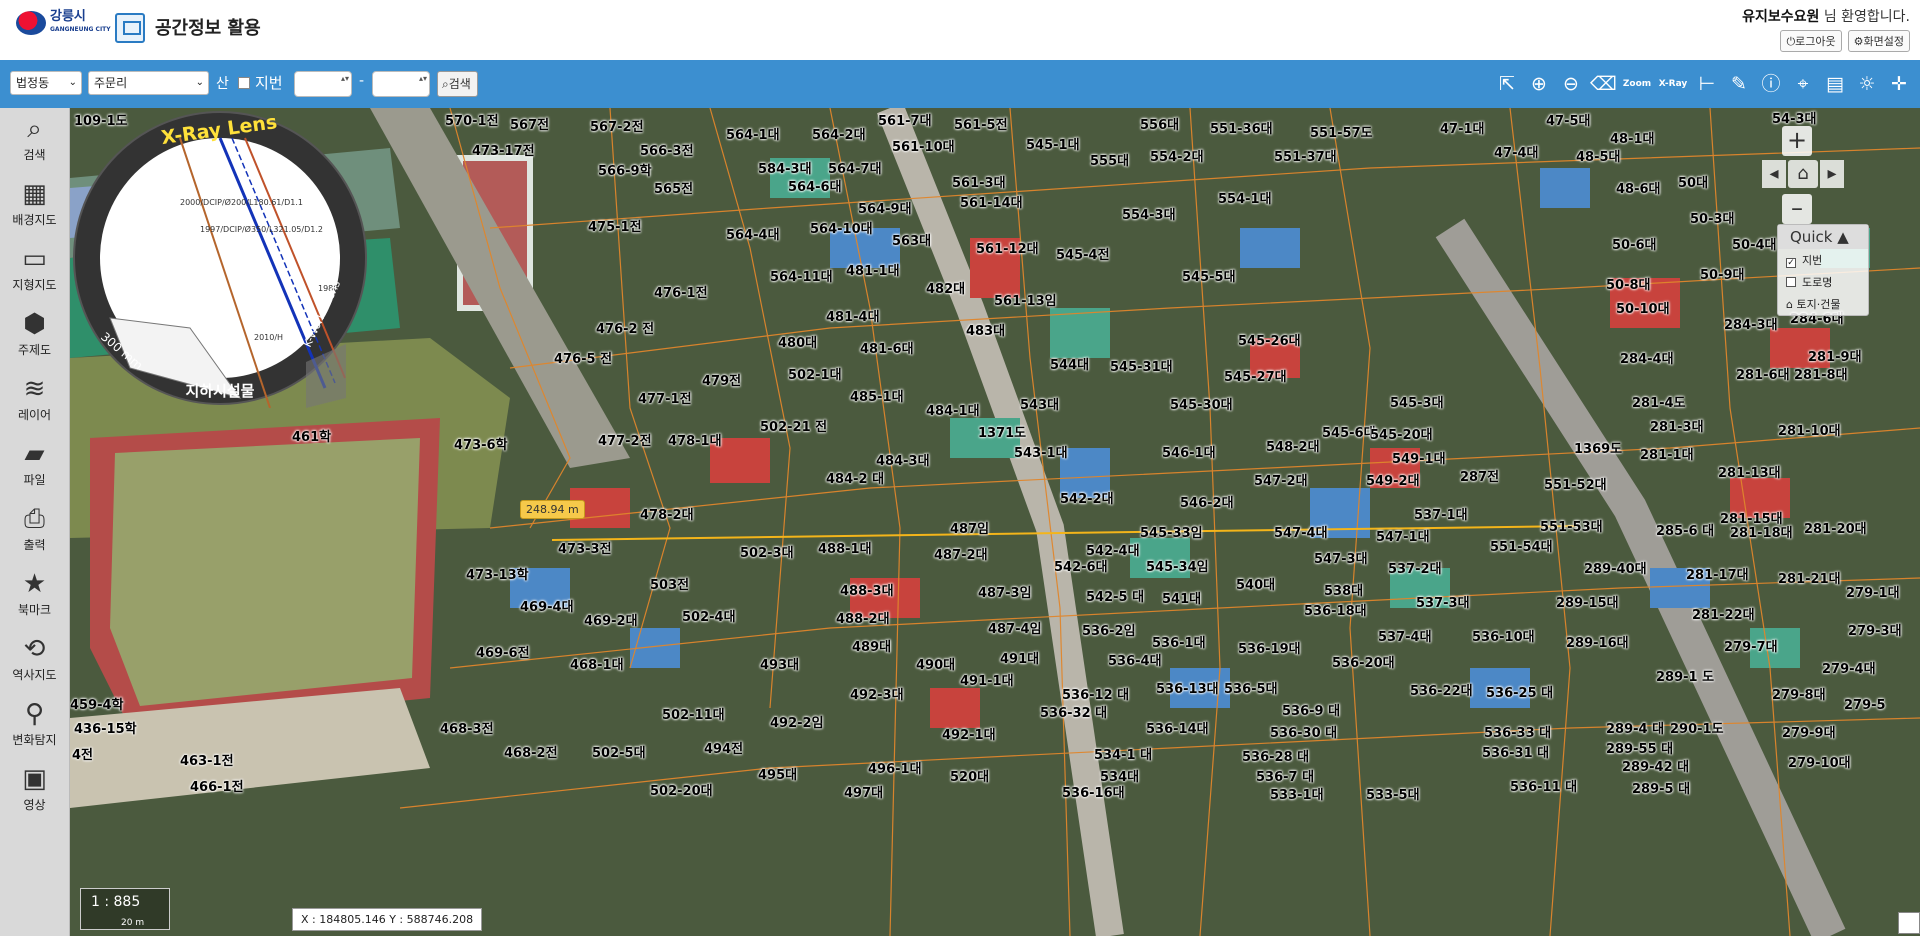 This screenshot has width=1920, height=936. Describe the element at coordinates (244, 83) in the screenshot. I see `san-checkbox` at that location.